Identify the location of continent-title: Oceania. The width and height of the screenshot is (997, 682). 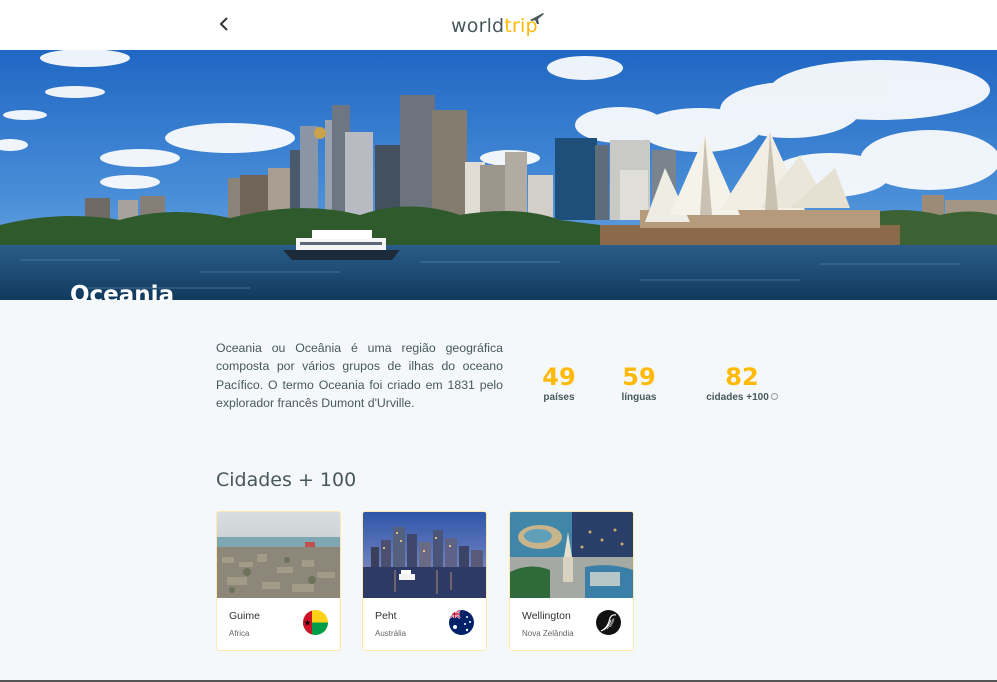
(122, 291).